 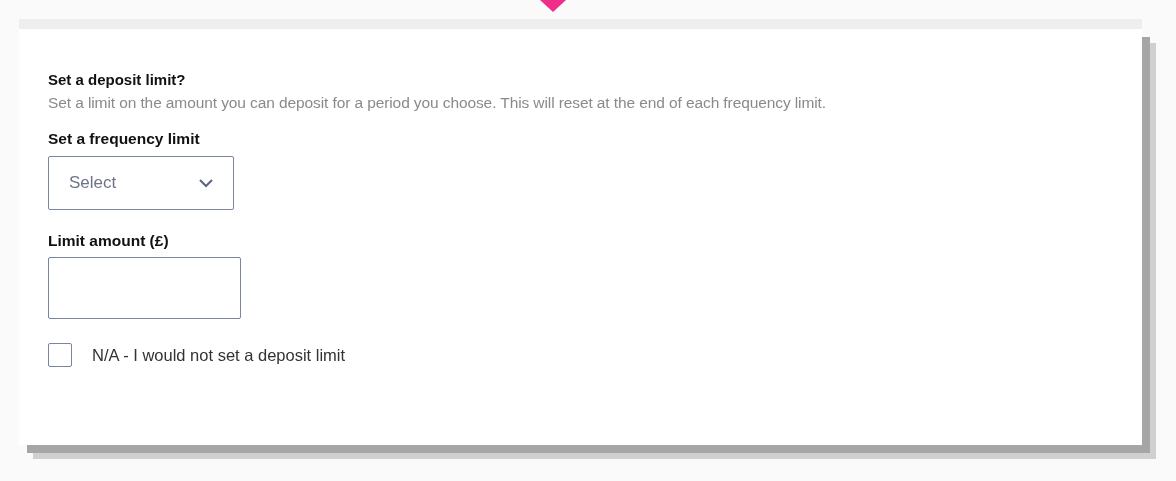 I want to click on frequency-select: Select, so click(x=141, y=183).